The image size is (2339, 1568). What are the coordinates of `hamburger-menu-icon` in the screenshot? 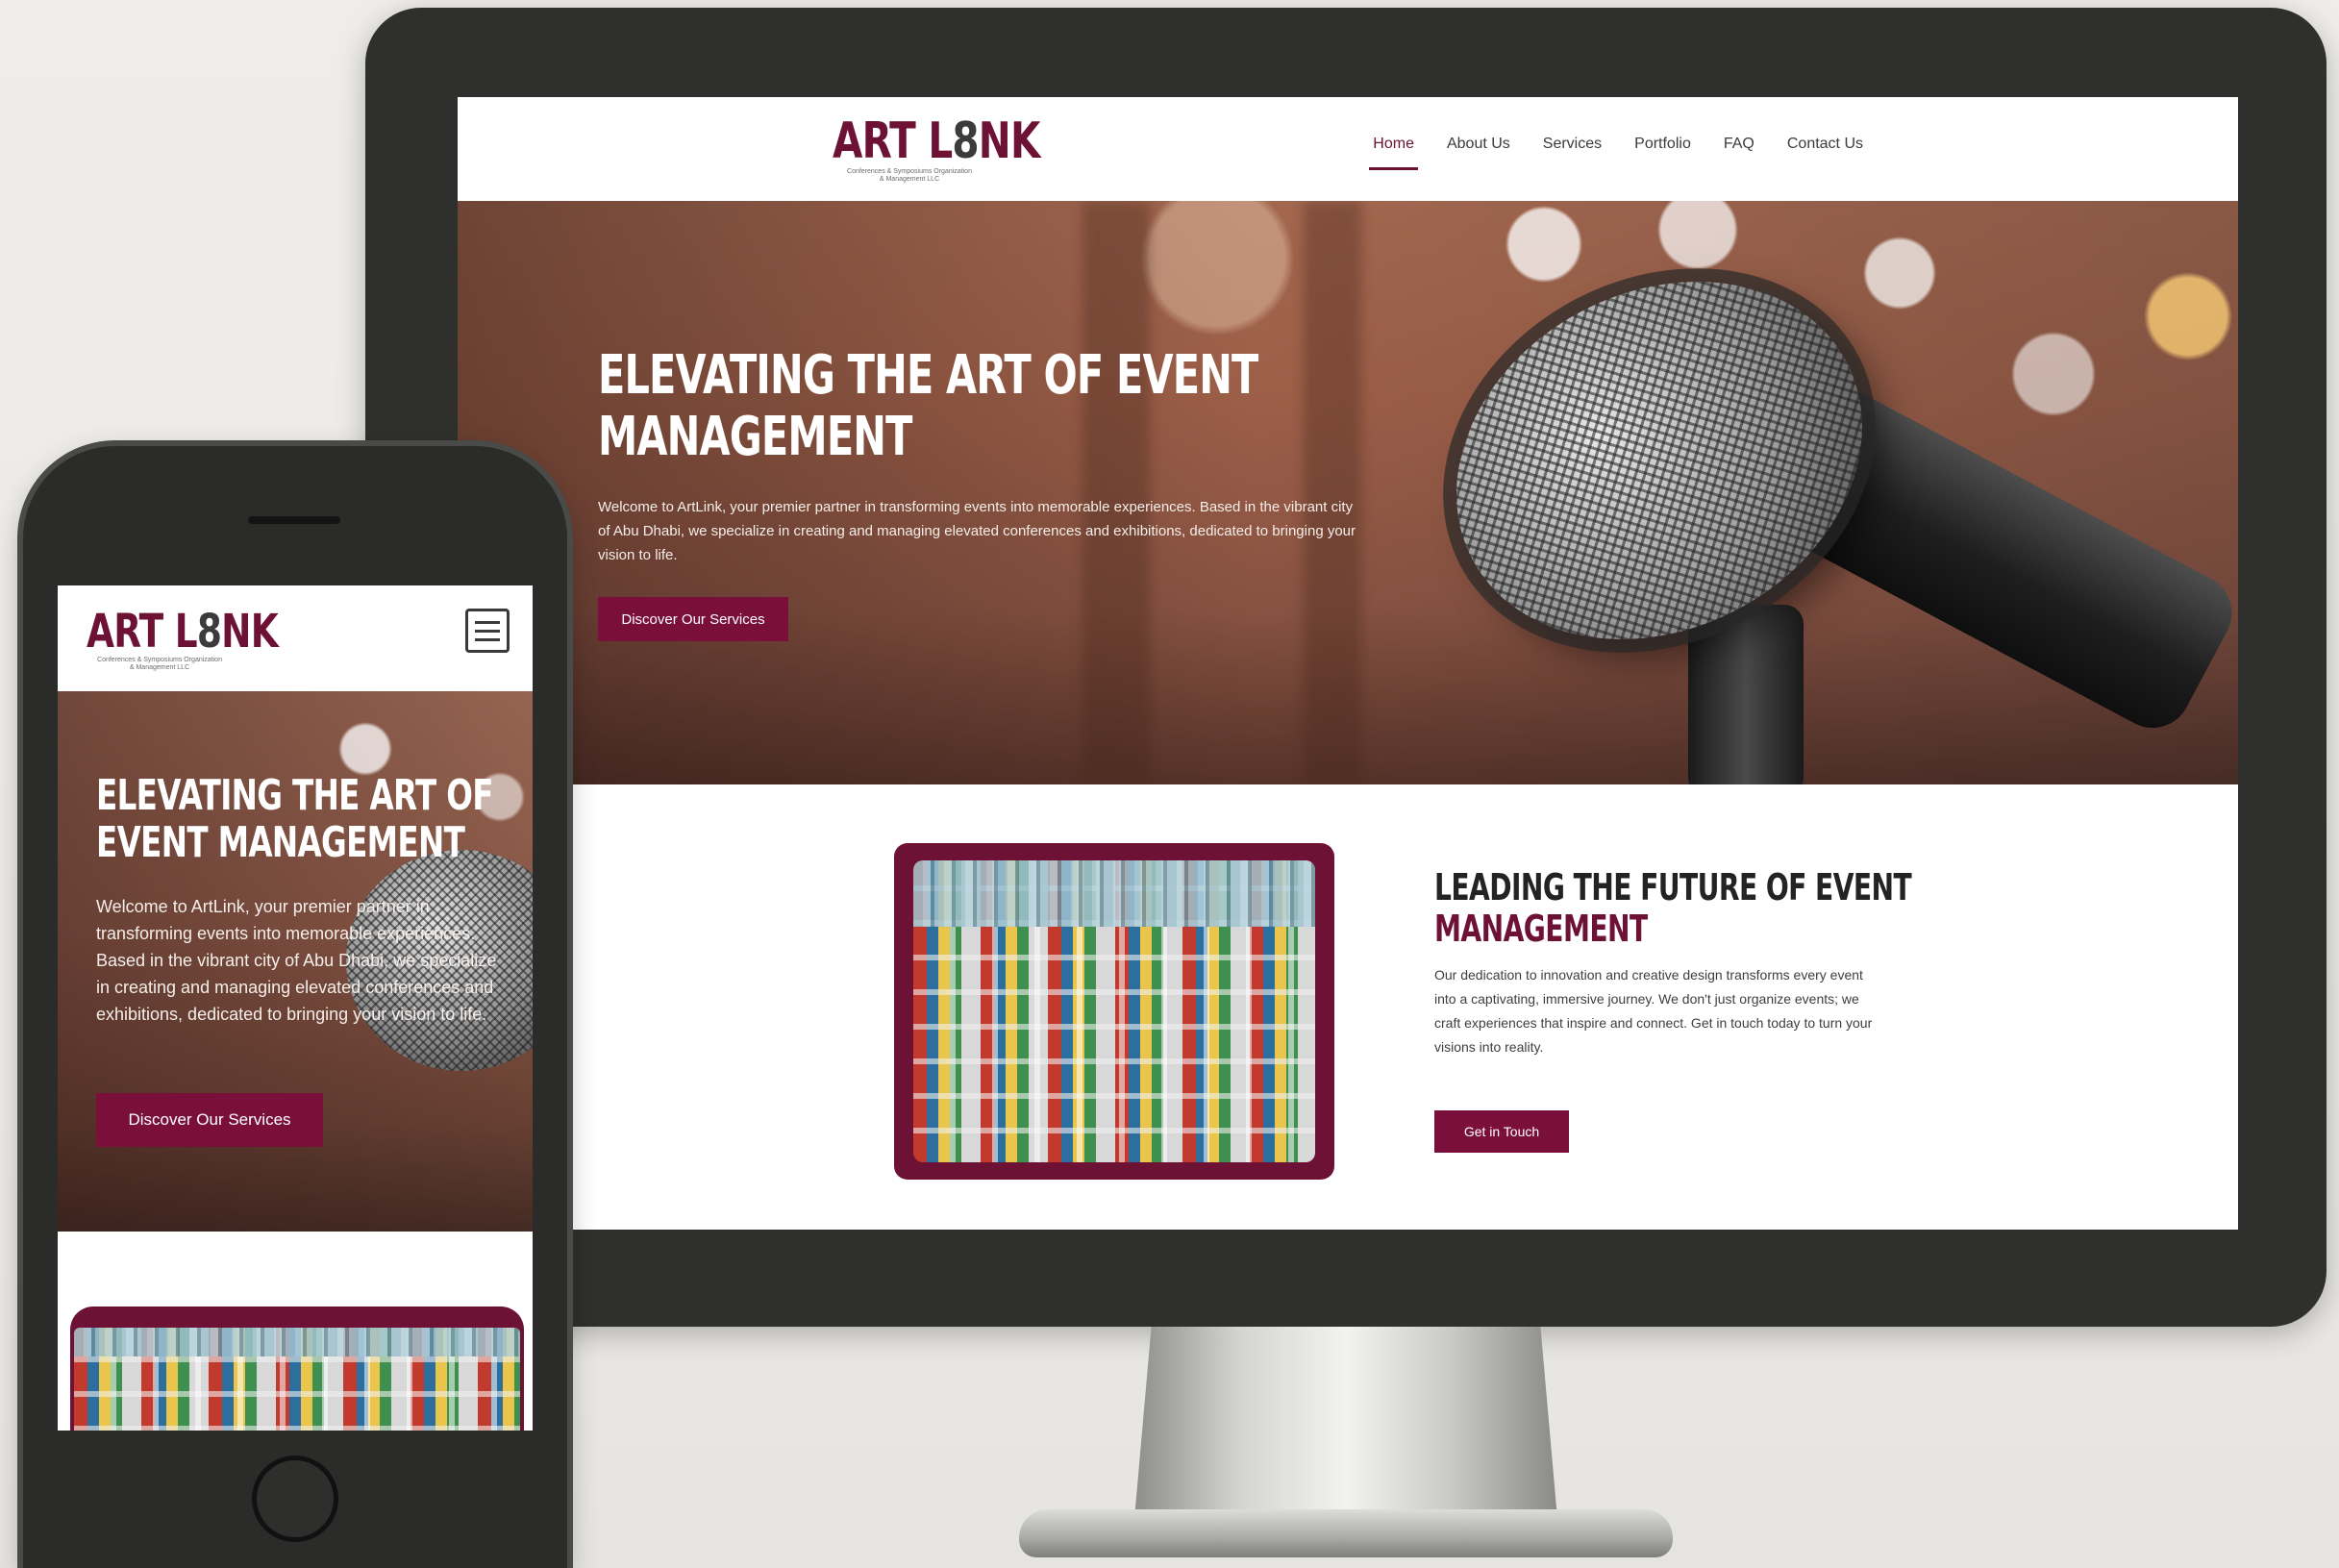 It's located at (487, 631).